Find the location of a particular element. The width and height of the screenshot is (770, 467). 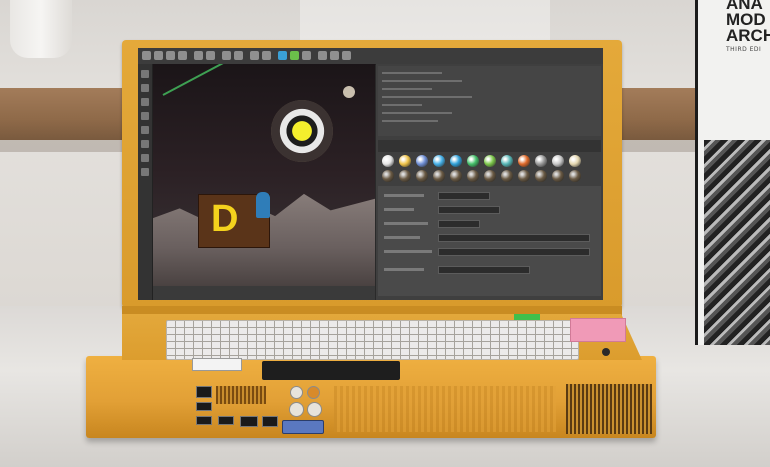

ethernet-port is located at coordinates (204, 392).